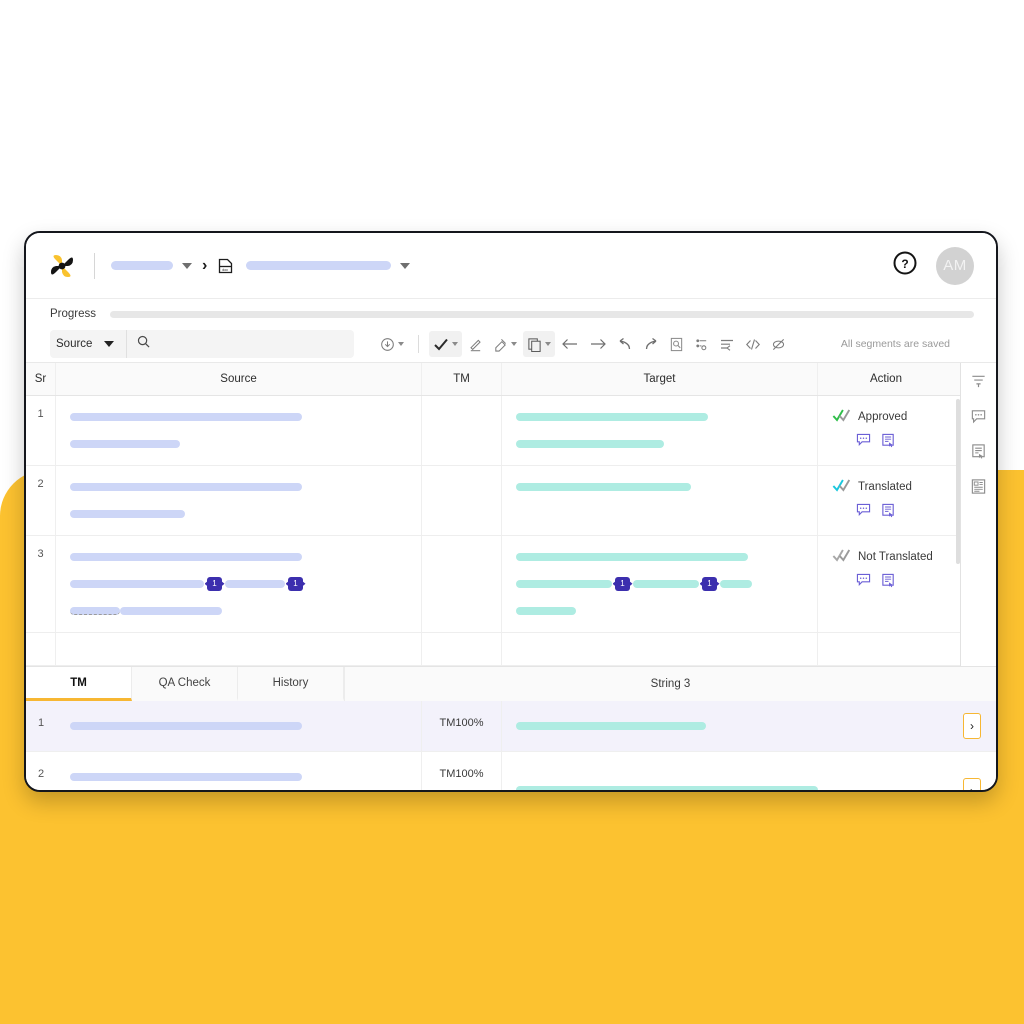  I want to click on avatar: AM, so click(955, 265).